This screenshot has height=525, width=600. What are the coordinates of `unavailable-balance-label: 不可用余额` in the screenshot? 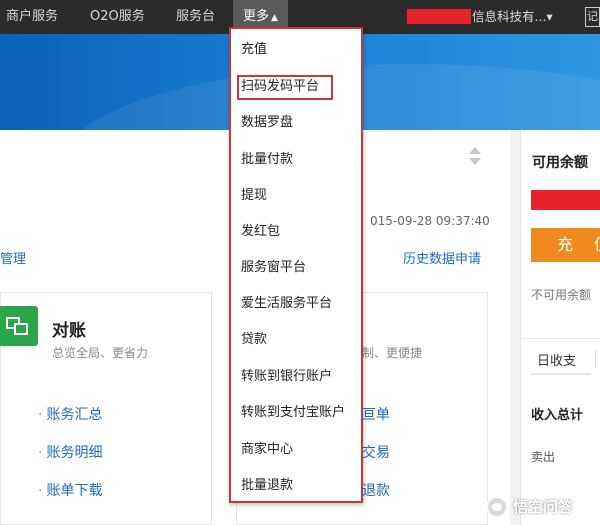 It's located at (561, 295).